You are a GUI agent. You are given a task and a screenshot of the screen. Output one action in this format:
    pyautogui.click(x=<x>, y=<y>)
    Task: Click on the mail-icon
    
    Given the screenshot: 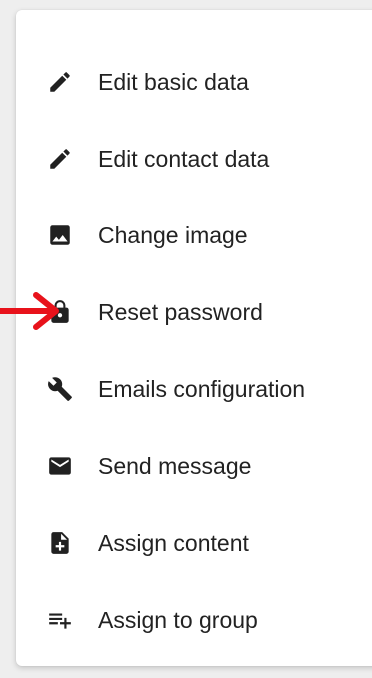 What is the action you would take?
    pyautogui.click(x=60, y=466)
    